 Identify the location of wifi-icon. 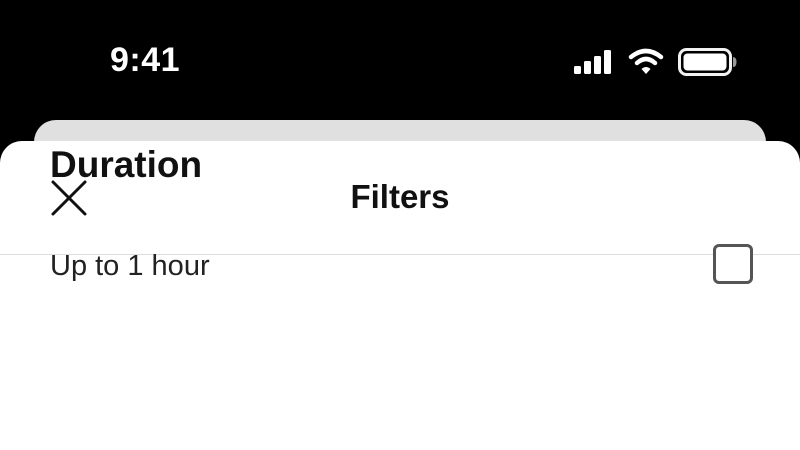
(646, 61).